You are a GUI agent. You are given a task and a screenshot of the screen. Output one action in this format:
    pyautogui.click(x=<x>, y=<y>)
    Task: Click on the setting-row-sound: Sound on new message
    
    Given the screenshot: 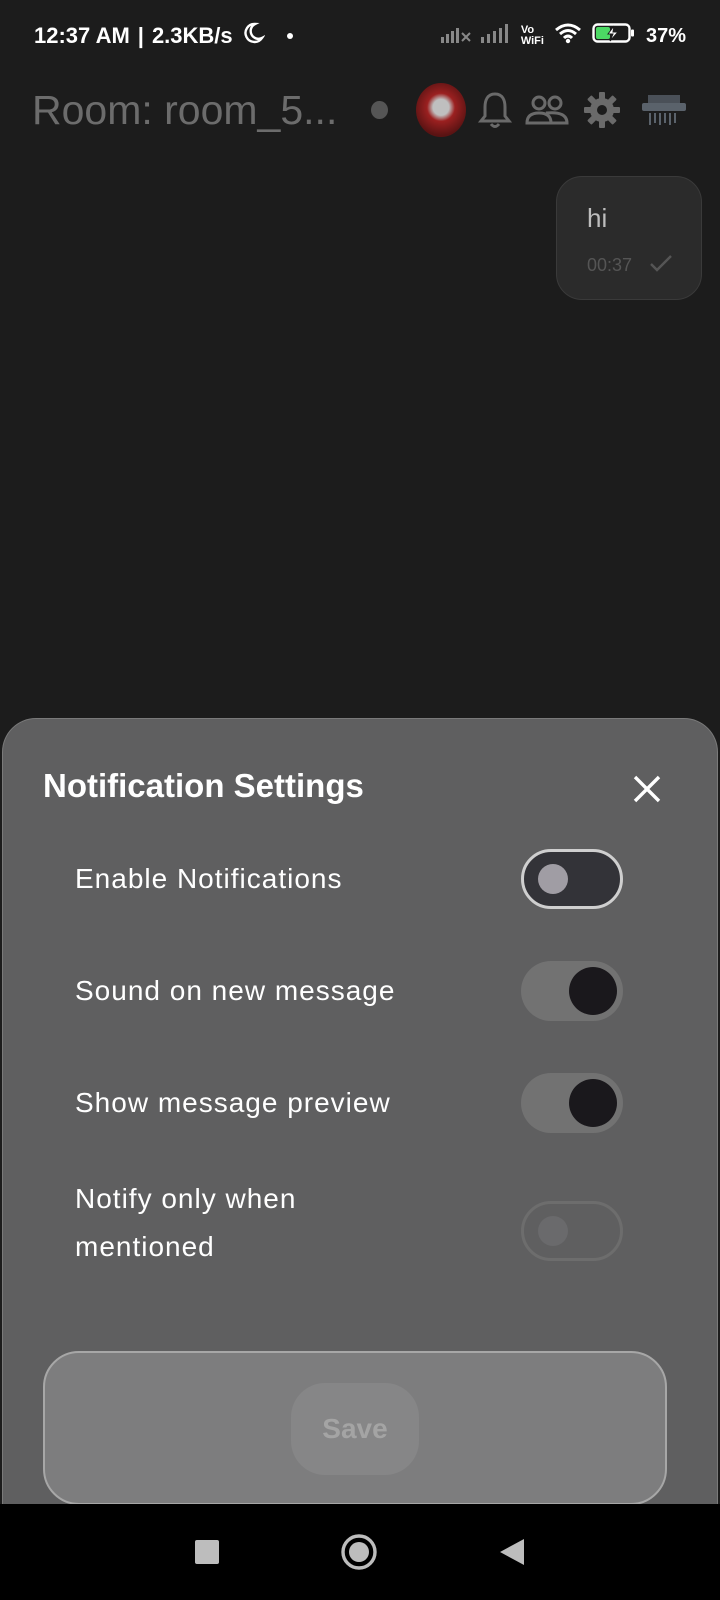 What is the action you would take?
    pyautogui.click(x=355, y=991)
    